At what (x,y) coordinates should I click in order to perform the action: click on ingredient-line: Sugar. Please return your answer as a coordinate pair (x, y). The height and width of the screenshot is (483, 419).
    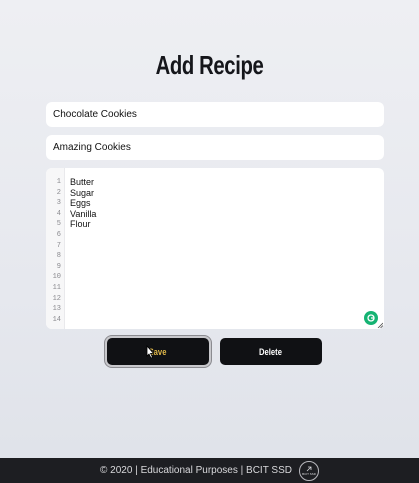
    Looking at the image, I should click on (82, 192).